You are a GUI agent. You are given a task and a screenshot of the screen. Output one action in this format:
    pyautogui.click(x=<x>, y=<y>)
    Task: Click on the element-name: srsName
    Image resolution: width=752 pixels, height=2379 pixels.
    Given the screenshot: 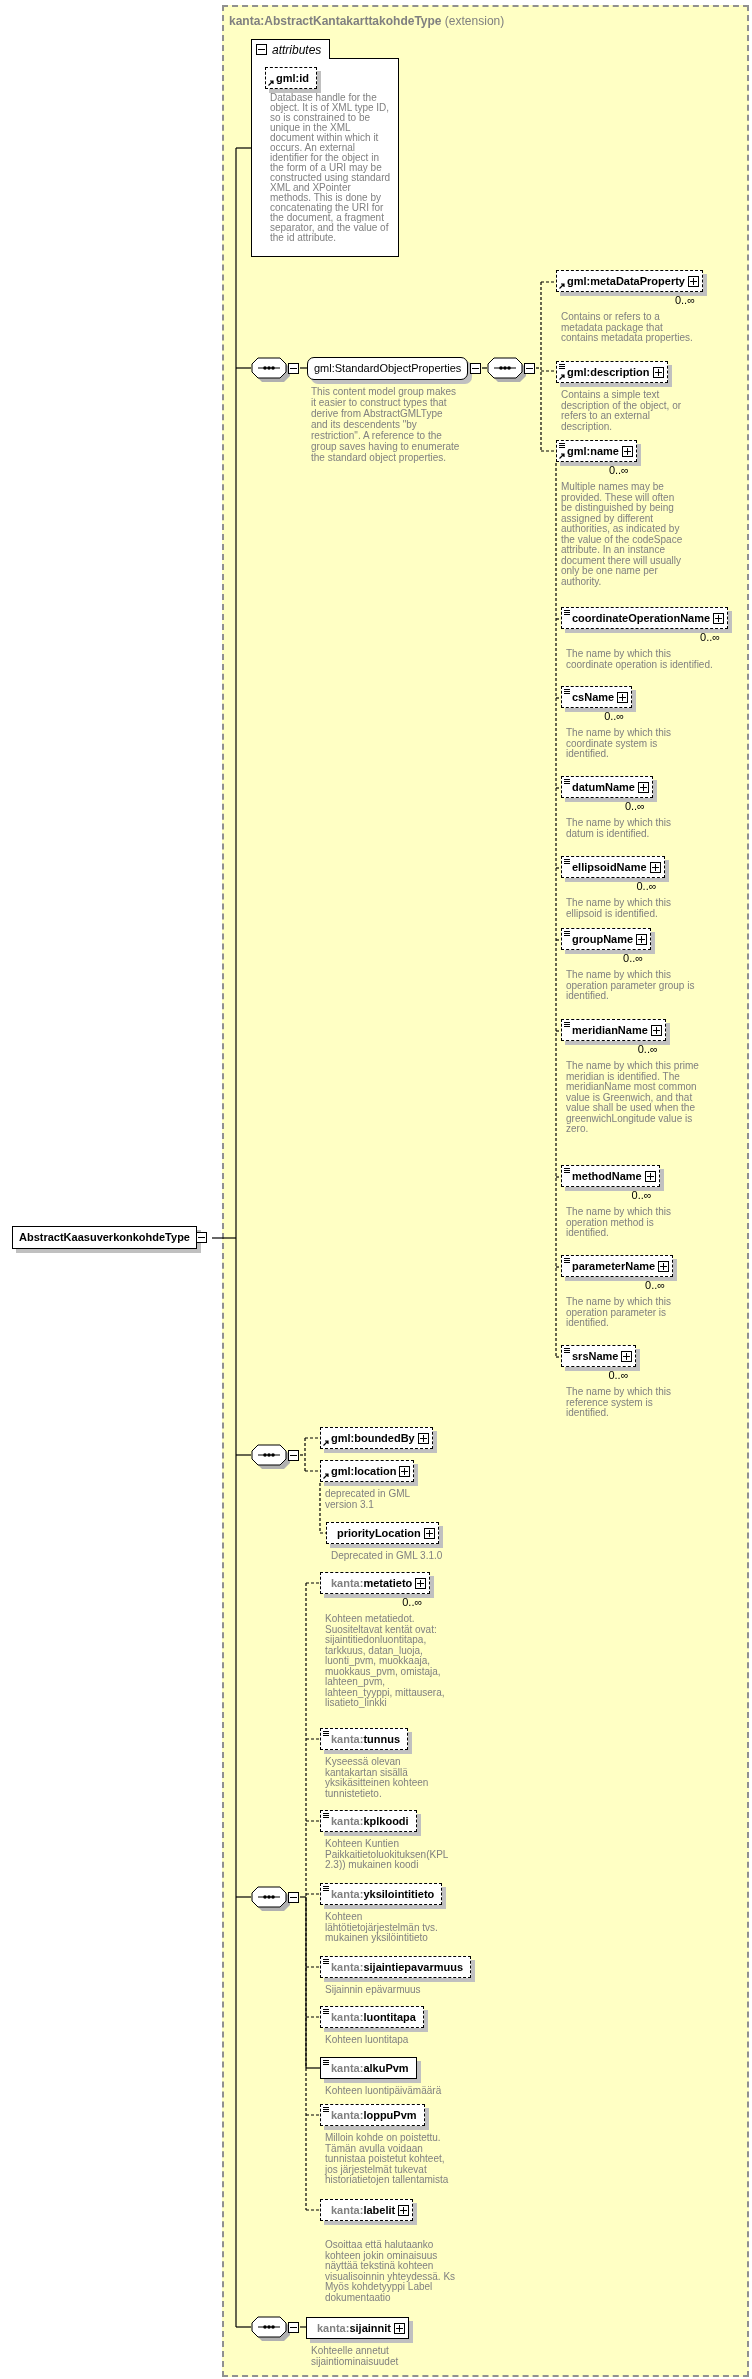 What is the action you would take?
    pyautogui.click(x=595, y=1356)
    